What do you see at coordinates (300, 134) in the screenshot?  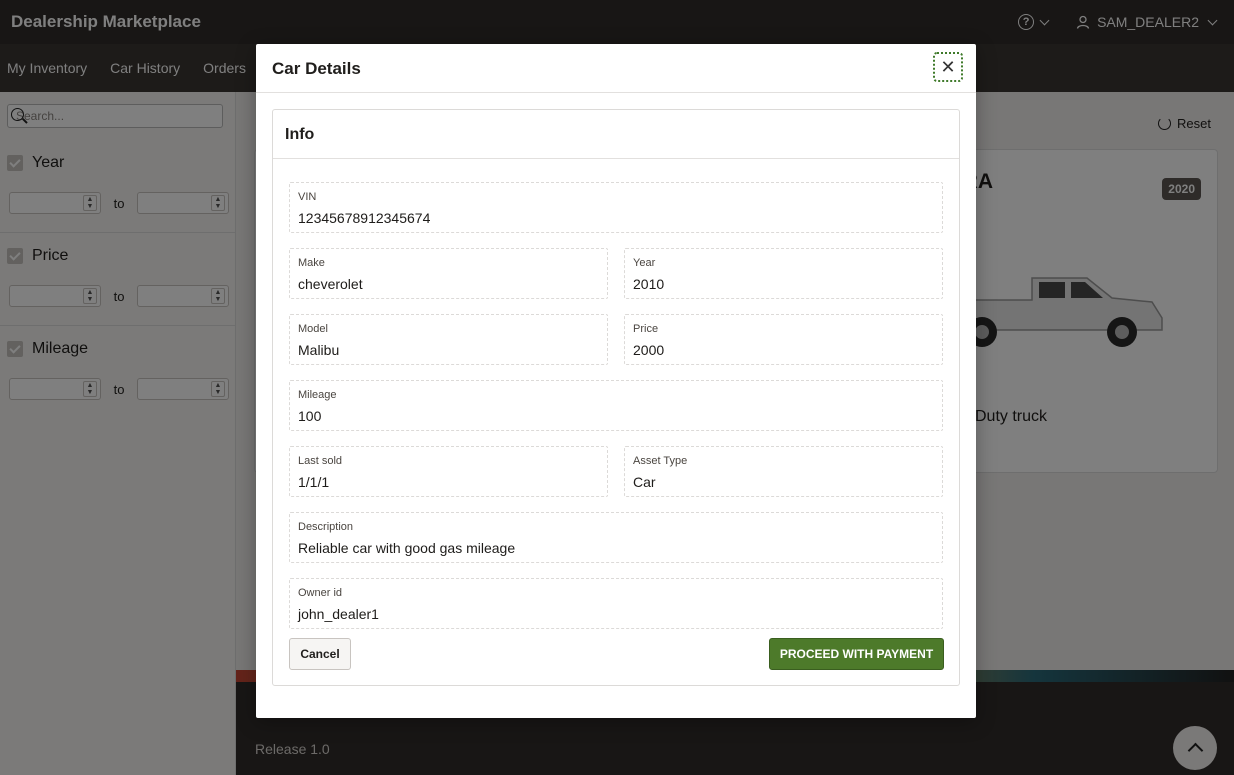 I see `region-title: Info` at bounding box center [300, 134].